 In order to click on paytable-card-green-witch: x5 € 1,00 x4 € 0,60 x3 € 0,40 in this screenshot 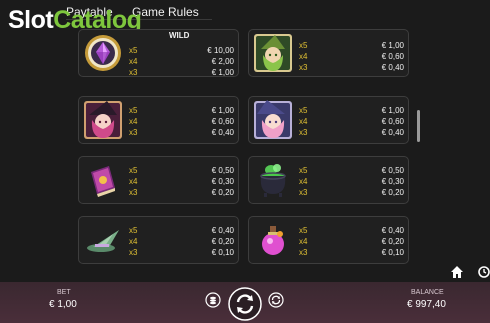, I will do `click(328, 53)`.